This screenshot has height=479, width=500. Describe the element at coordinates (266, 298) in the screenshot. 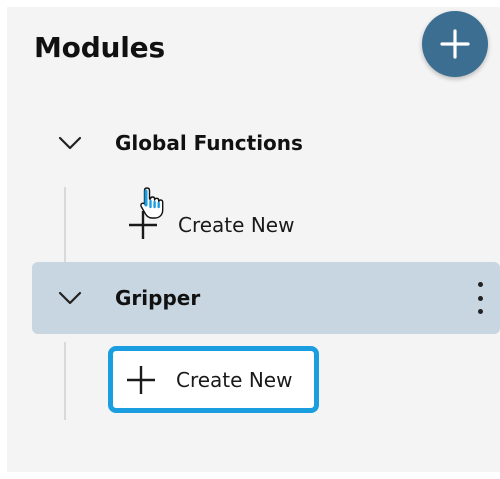

I see `group-header-gripper: Gripper` at that location.